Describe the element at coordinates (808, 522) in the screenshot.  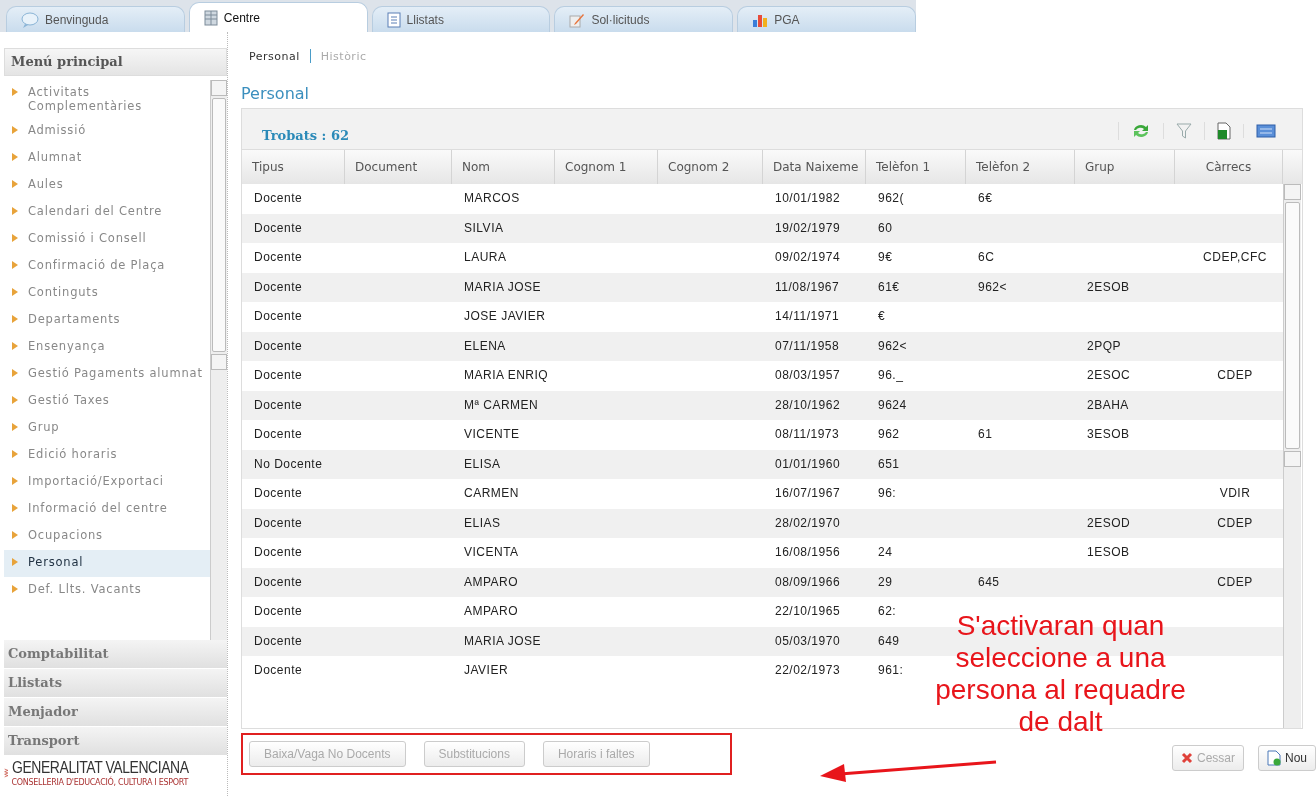
I see `table-cell: 28/02/1970` at that location.